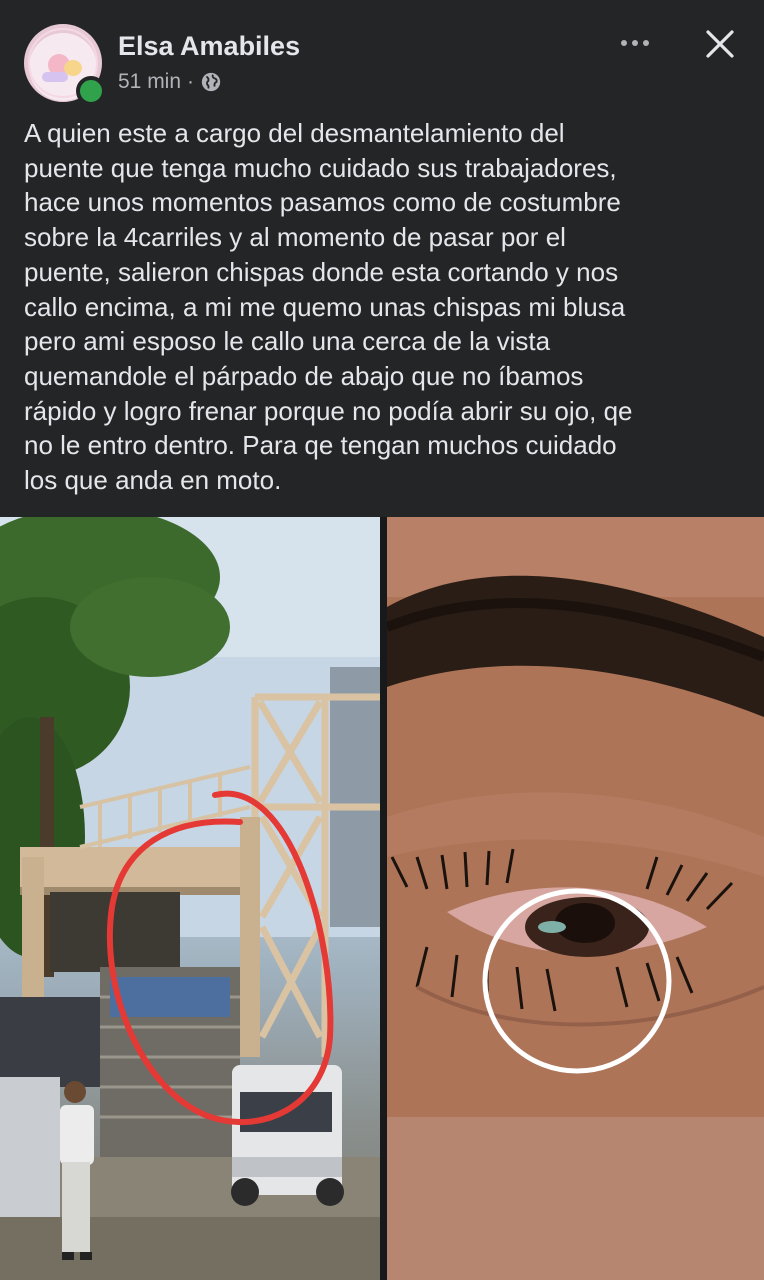  I want to click on online-status-icon, so click(91, 91).